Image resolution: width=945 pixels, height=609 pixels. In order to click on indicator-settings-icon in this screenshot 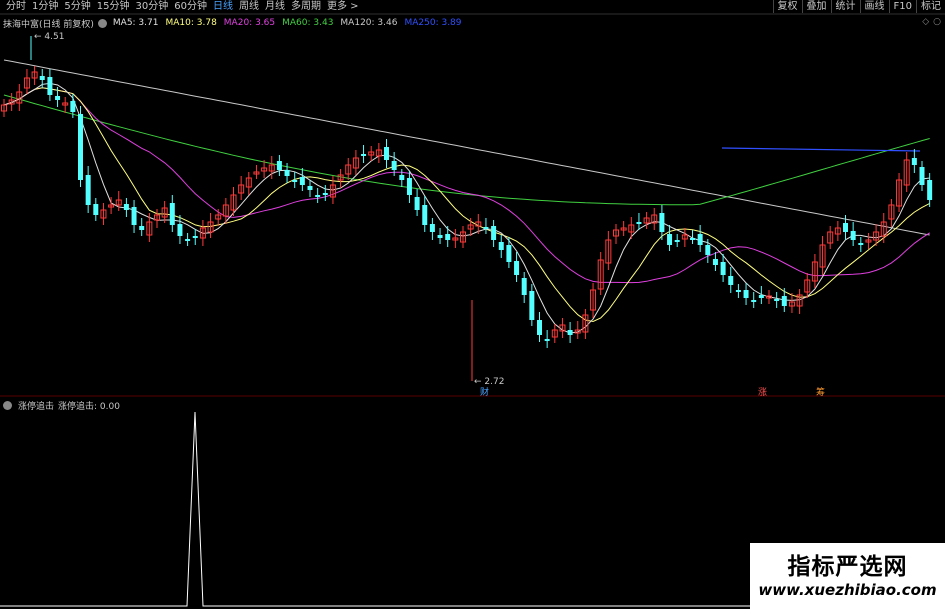, I will do `click(7, 405)`.